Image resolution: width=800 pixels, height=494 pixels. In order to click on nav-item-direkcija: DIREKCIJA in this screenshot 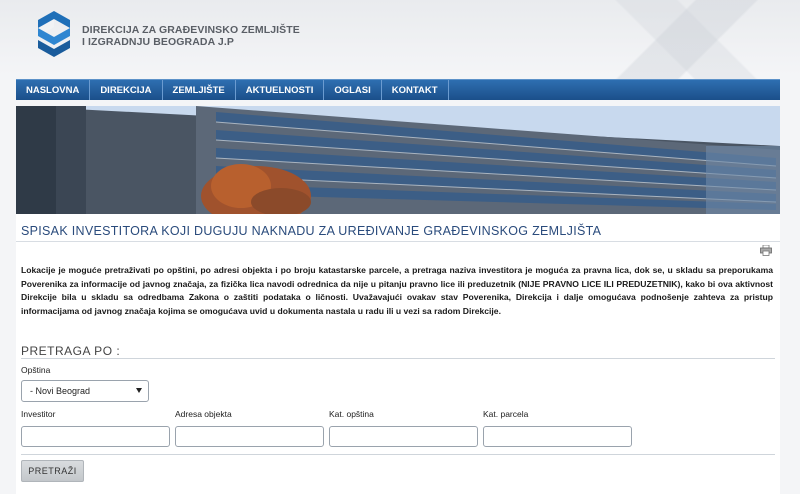, I will do `click(126, 90)`.